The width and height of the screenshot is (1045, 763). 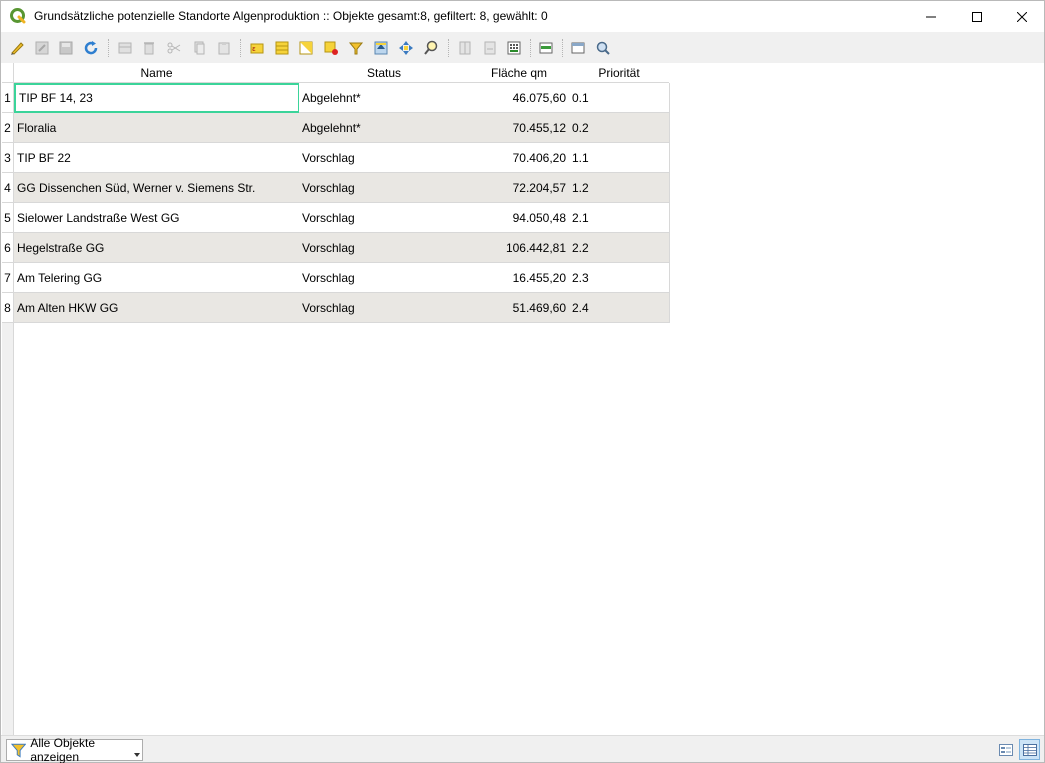 What do you see at coordinates (8, 248) in the screenshot?
I see `row-number: 6` at bounding box center [8, 248].